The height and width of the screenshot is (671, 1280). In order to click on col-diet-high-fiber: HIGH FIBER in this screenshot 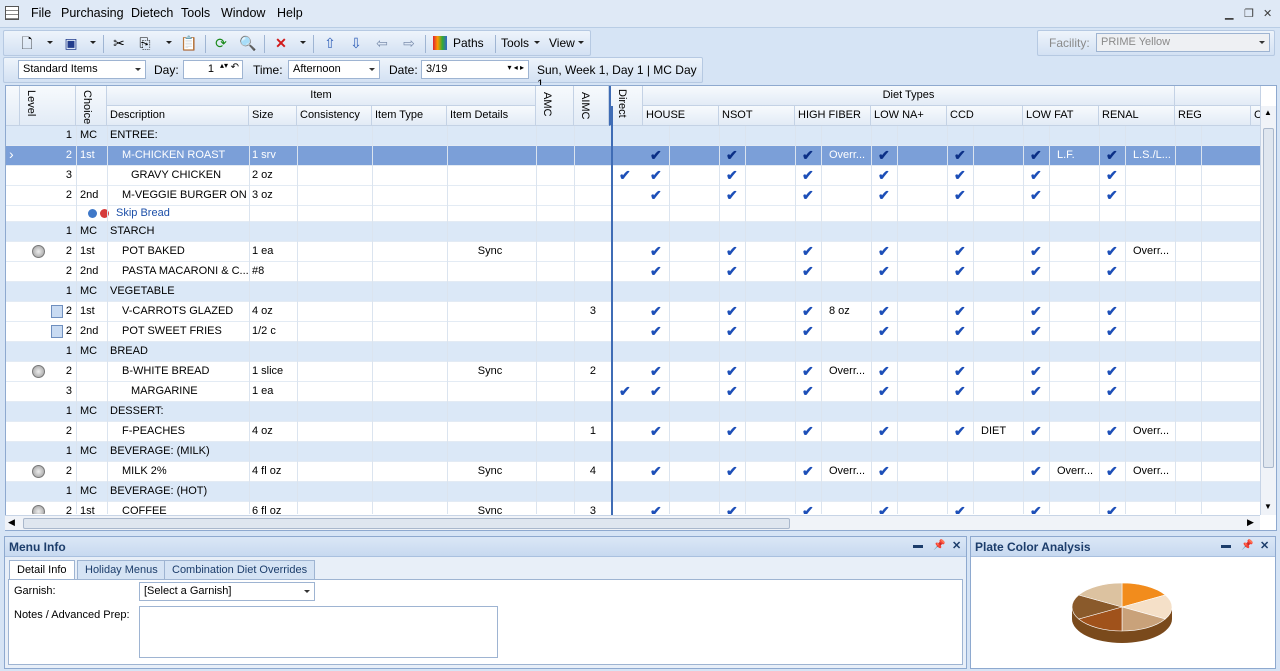, I will do `click(833, 116)`.